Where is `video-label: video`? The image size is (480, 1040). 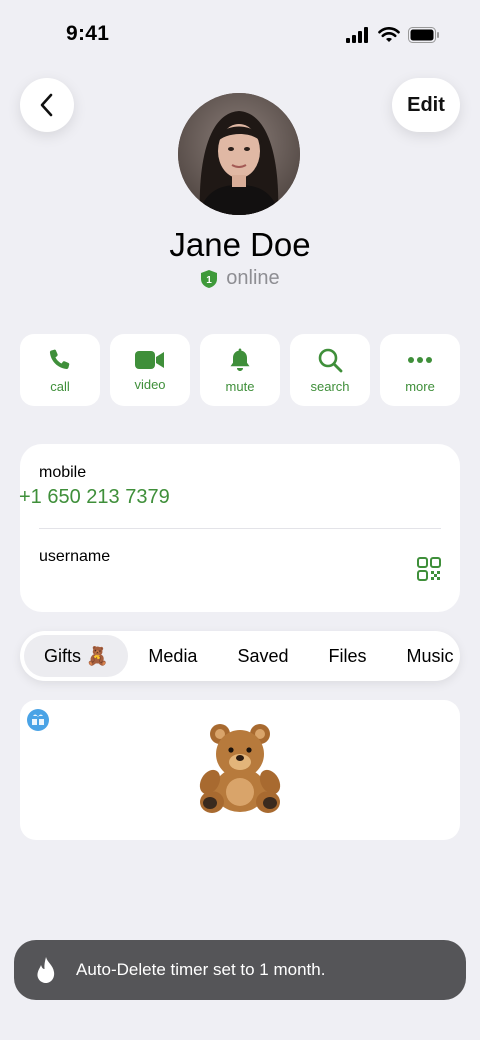
video-label: video is located at coordinates (150, 384).